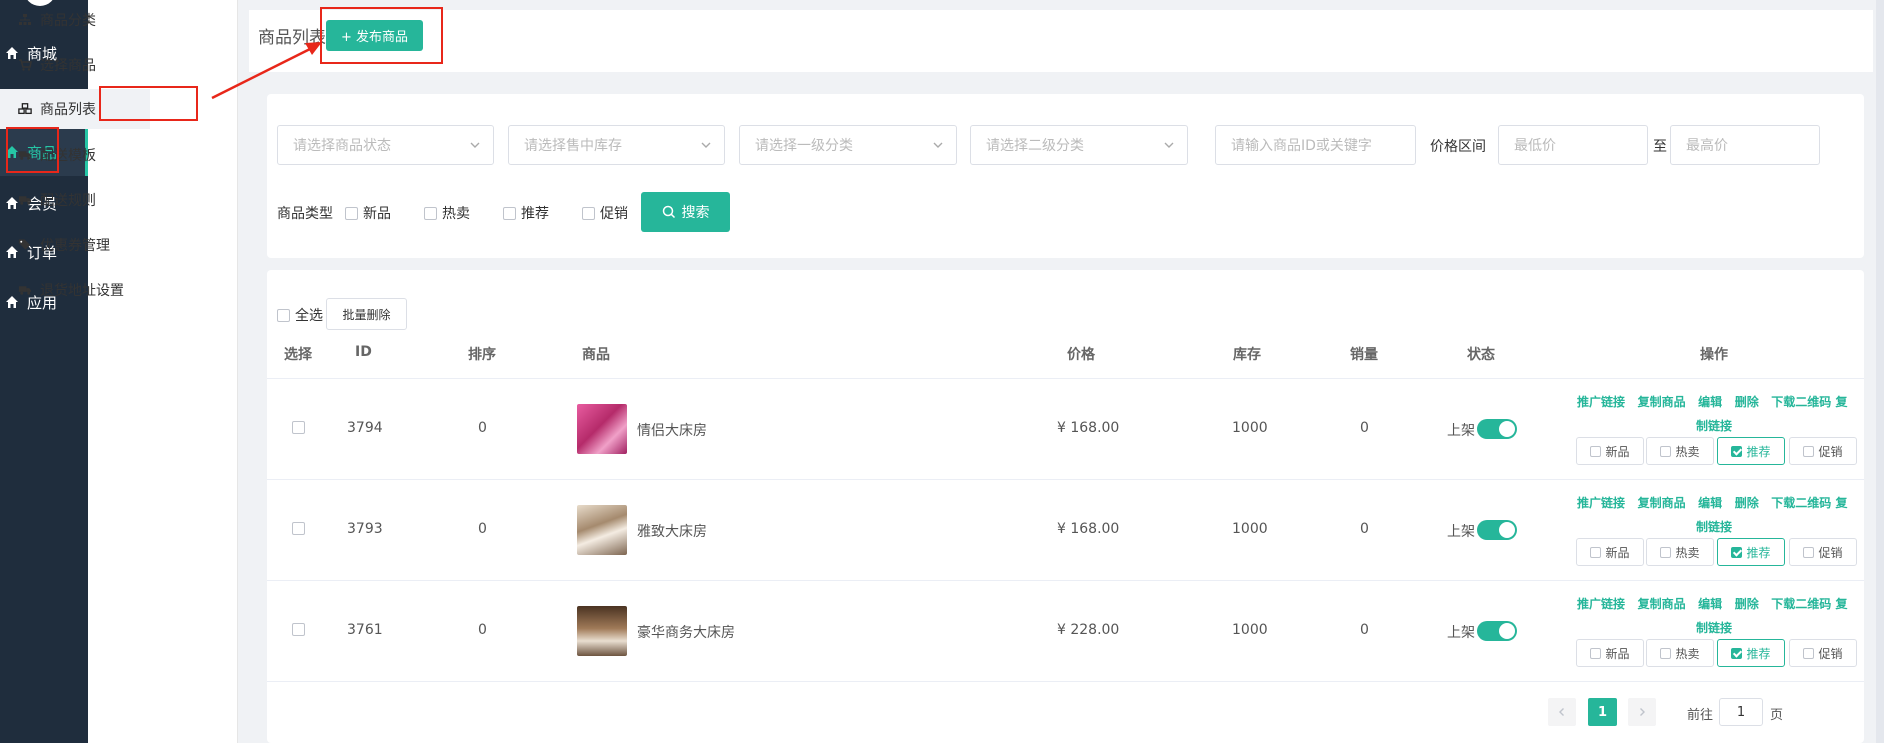 Image resolution: width=1884 pixels, height=743 pixels. Describe the element at coordinates (385, 145) in the screenshot. I see `status-select: 请选择商品状态` at that location.